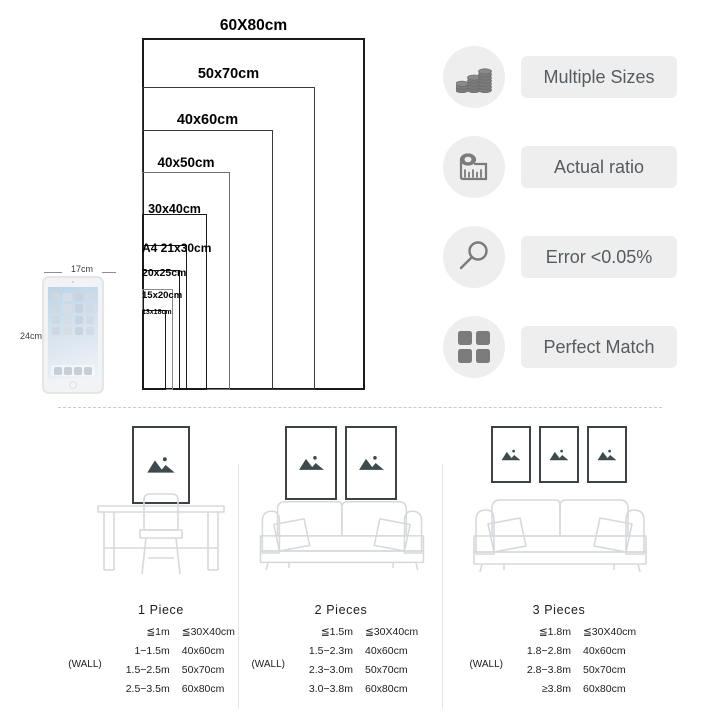 Image resolution: width=720 pixels, height=720 pixels. I want to click on room-scene-two-pieces, so click(341, 498).